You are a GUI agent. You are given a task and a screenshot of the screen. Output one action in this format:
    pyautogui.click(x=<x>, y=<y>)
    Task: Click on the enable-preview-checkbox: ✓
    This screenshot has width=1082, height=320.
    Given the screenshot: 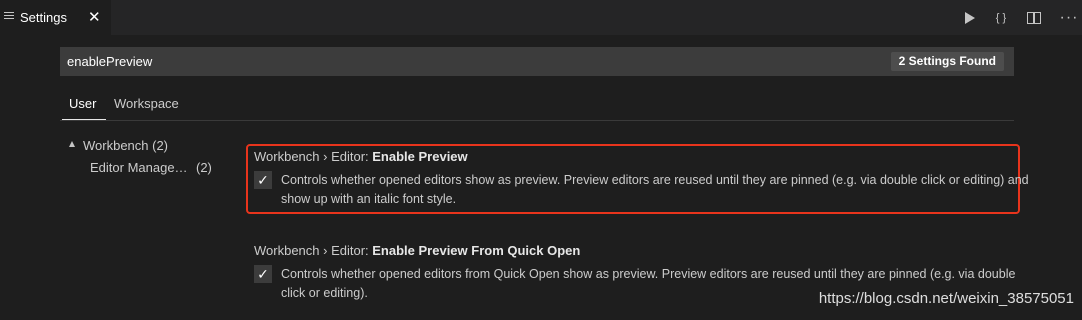 What is the action you would take?
    pyautogui.click(x=263, y=180)
    